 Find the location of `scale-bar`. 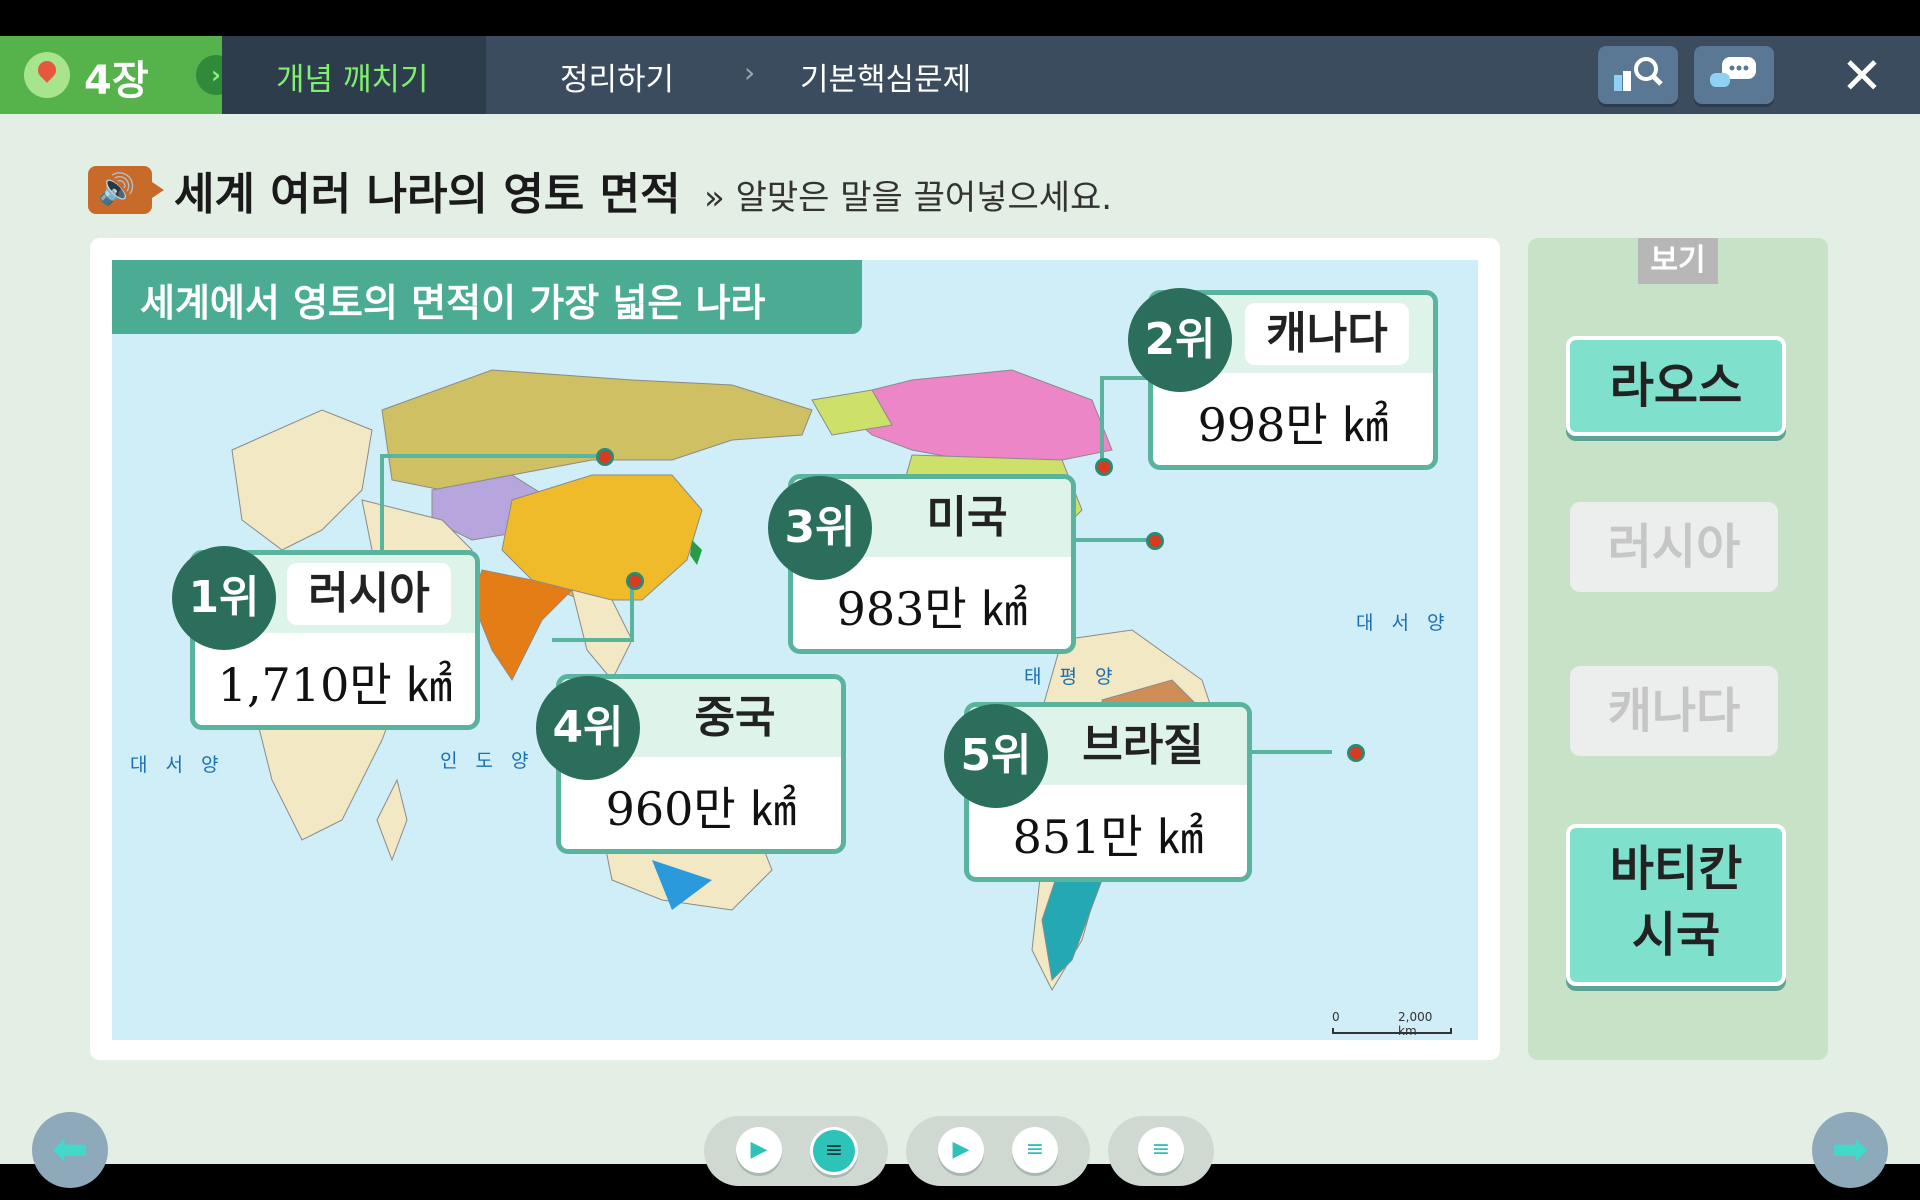

scale-bar is located at coordinates (1392, 1031).